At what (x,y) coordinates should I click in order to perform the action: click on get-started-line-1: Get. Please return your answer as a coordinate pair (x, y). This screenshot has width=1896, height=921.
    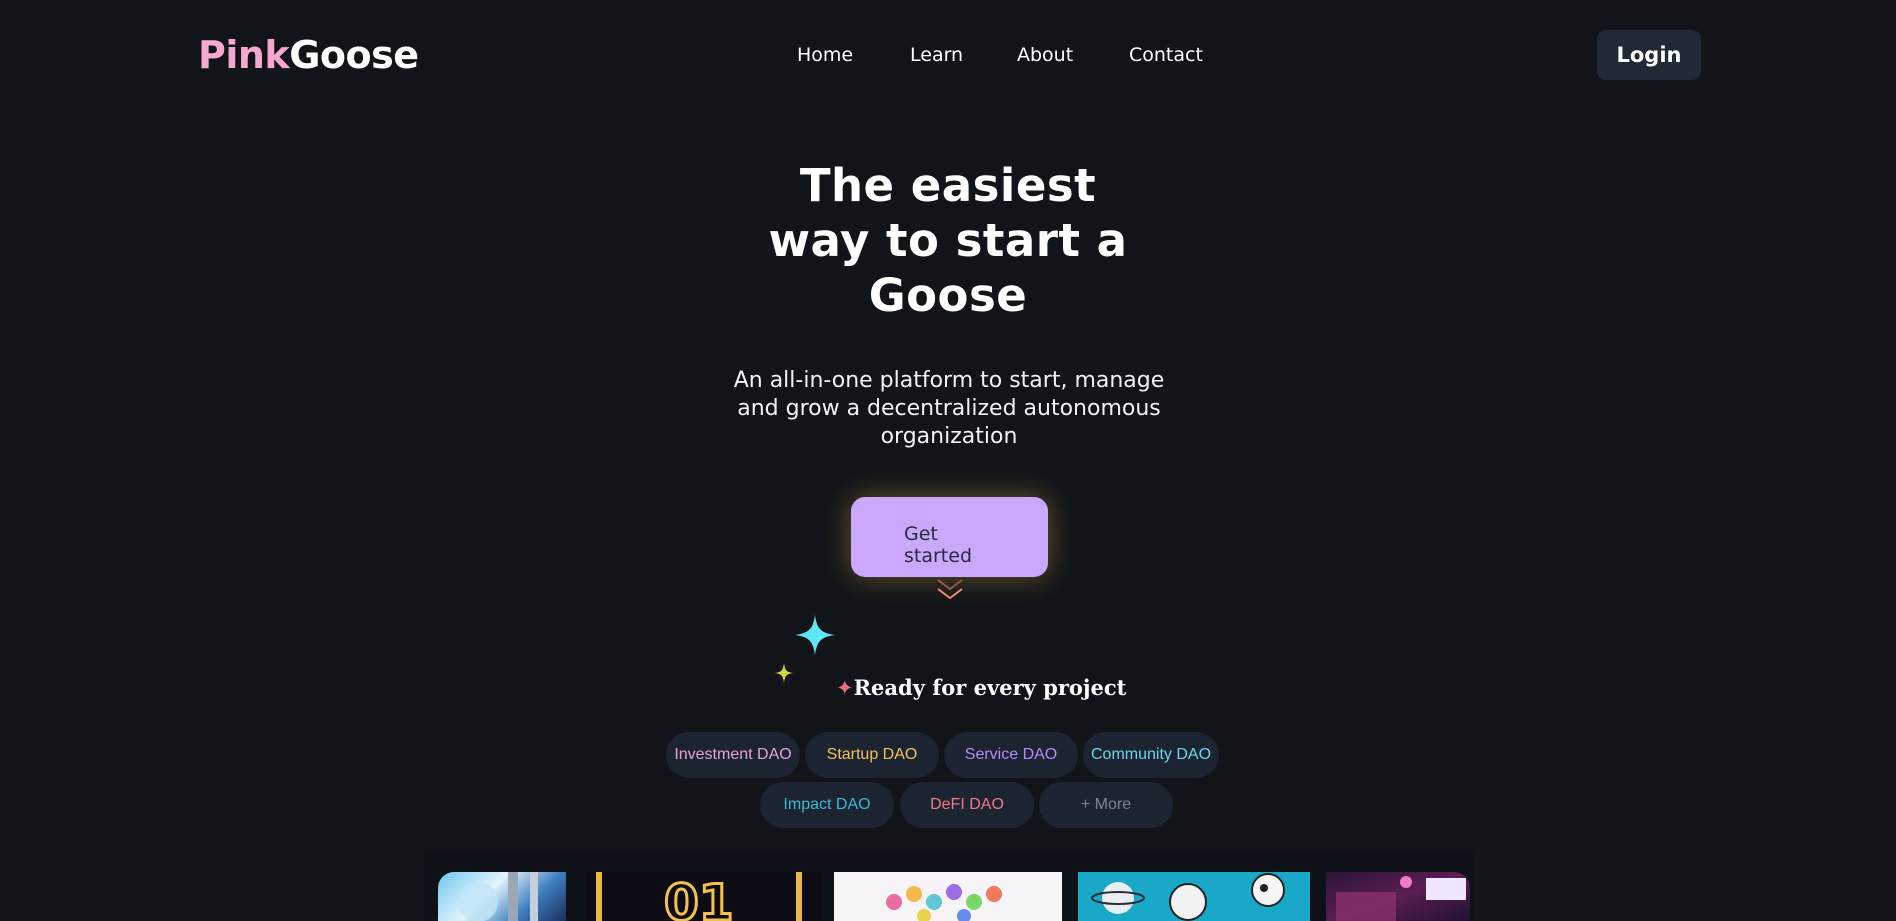
    Looking at the image, I should click on (921, 534).